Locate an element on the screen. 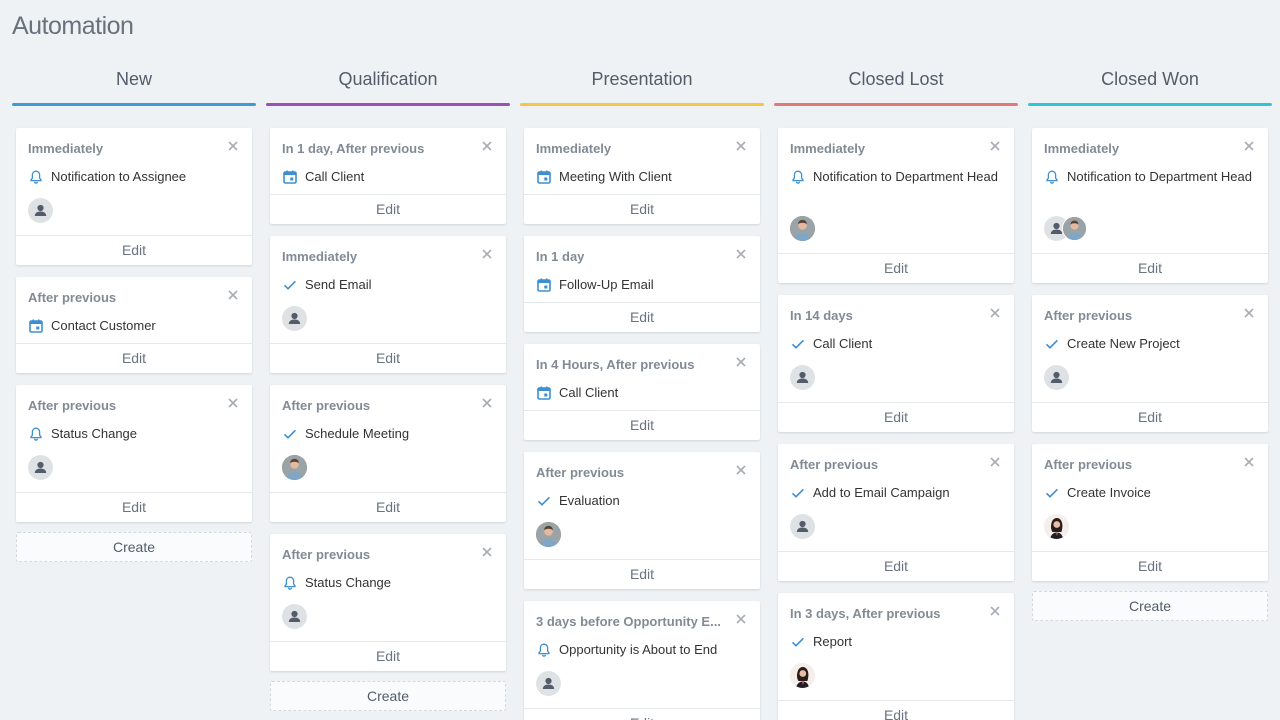 The height and width of the screenshot is (720, 1280). card-action: Create Invoice is located at coordinates (1150, 493).